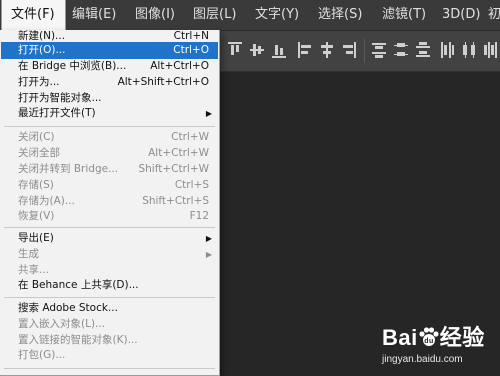 This screenshot has height=376, width=500. What do you see at coordinates (305, 50) in the screenshot?
I see `align-left-edges-icon` at bounding box center [305, 50].